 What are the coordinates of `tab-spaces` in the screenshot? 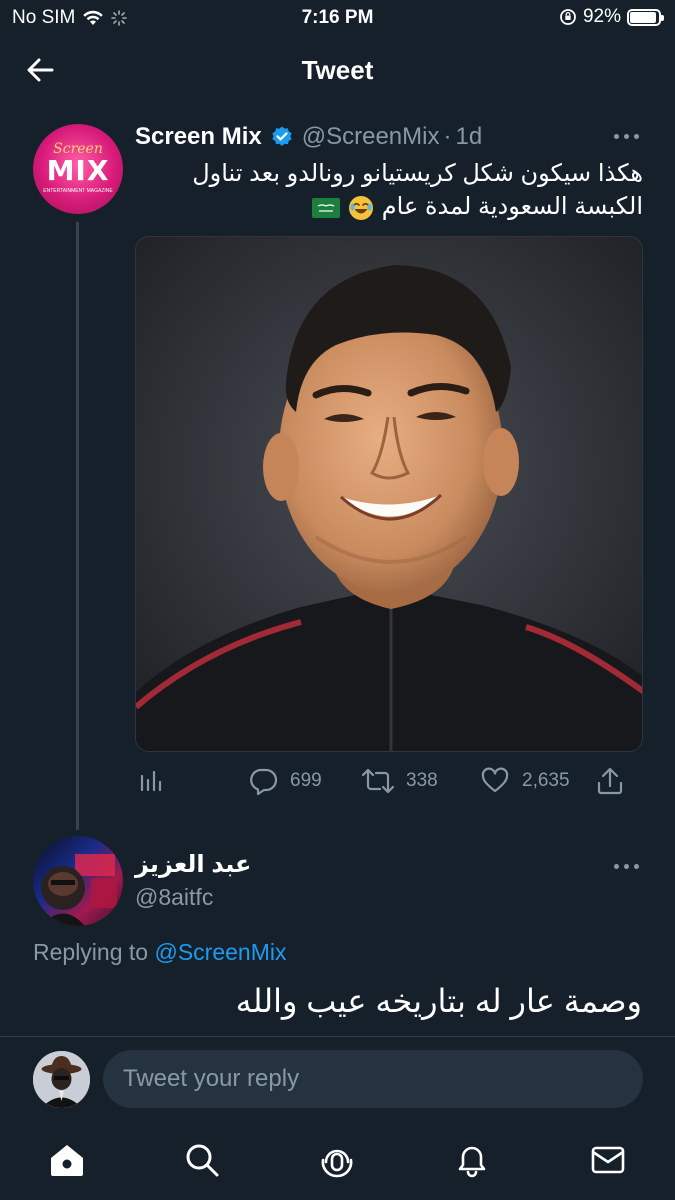 It's located at (337, 1160).